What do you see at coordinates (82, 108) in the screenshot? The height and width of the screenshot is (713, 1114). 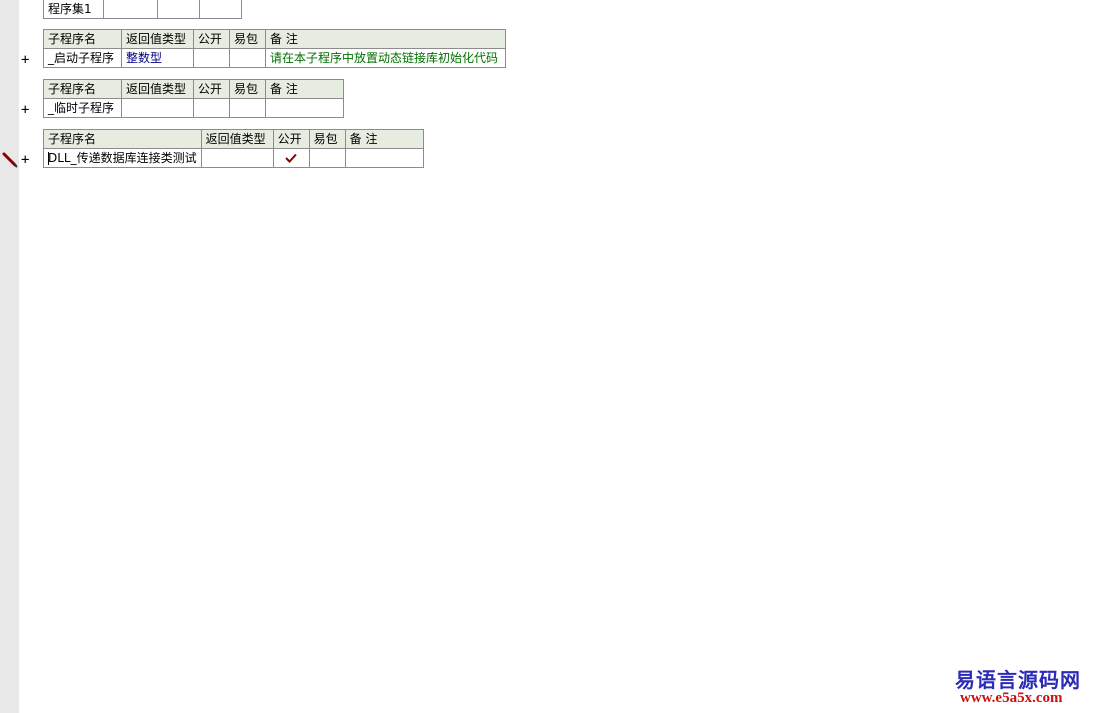 I see `sub-name-cell: _临时子程序` at bounding box center [82, 108].